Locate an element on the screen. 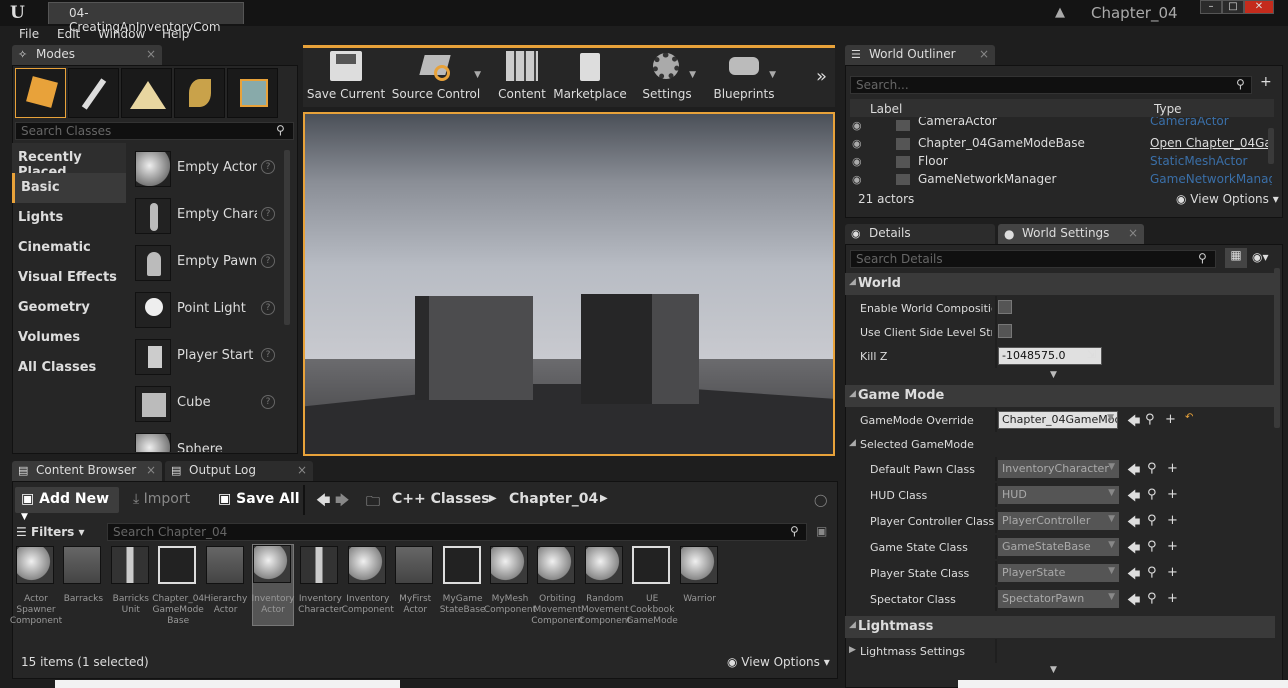 The width and height of the screenshot is (1288, 688). outliner-row: ◉ GameNetworkManager GameNetworkManag is located at coordinates (1062, 178).